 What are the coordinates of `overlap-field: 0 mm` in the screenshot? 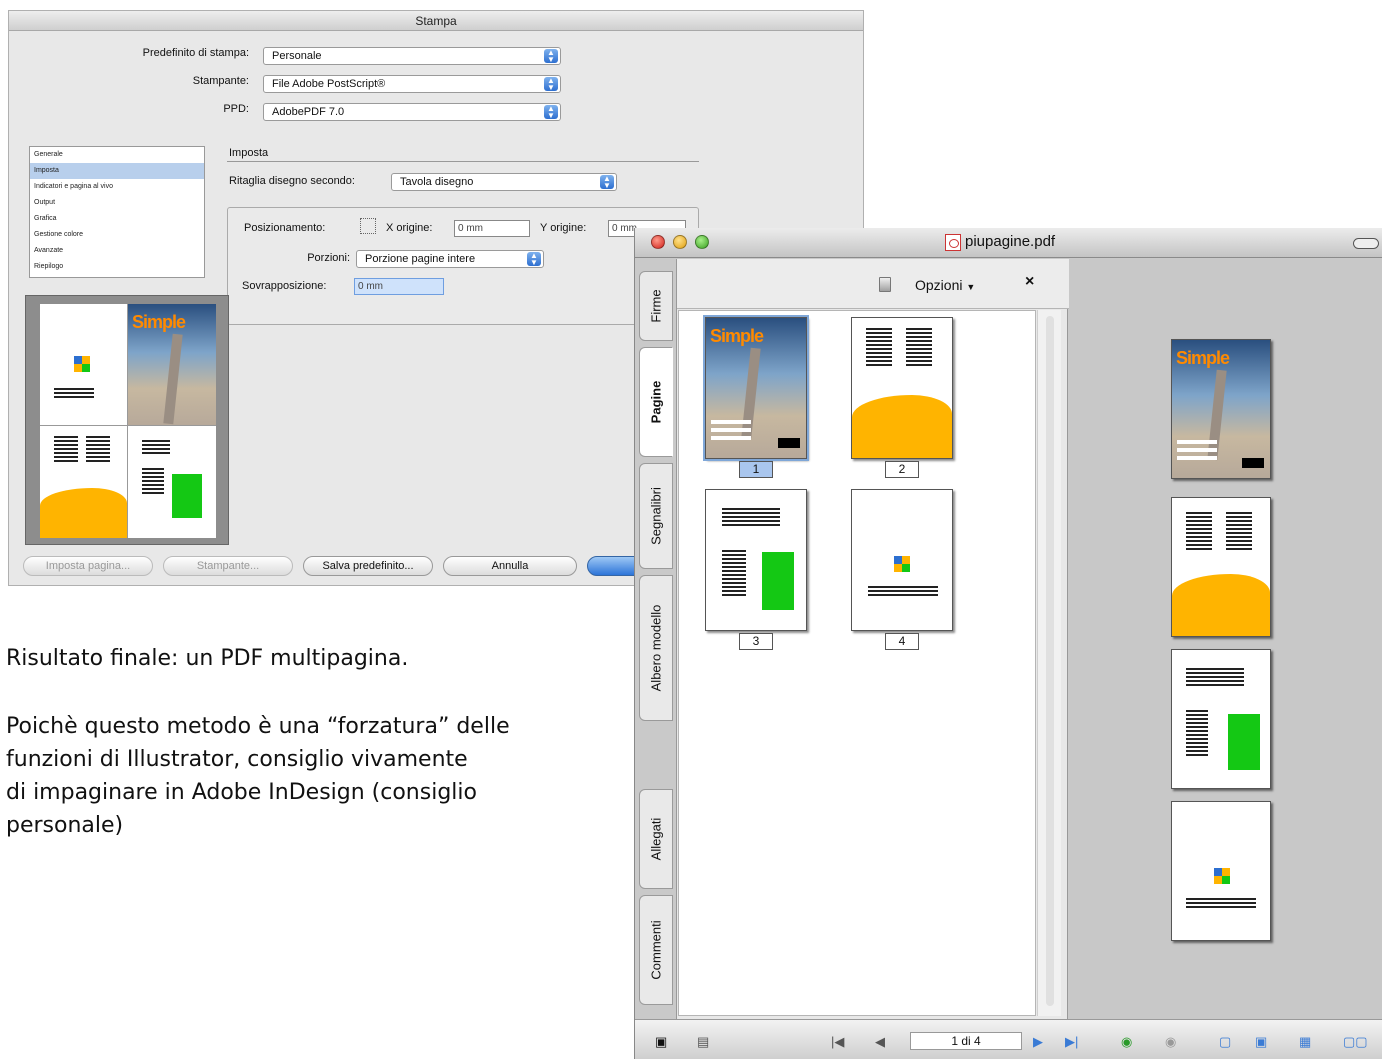 It's located at (399, 286).